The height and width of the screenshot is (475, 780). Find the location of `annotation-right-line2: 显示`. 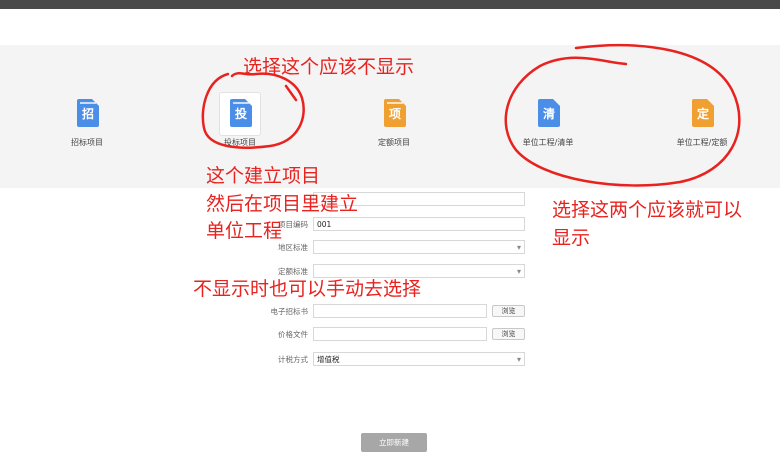

annotation-right-line2: 显示 is located at coordinates (571, 238).